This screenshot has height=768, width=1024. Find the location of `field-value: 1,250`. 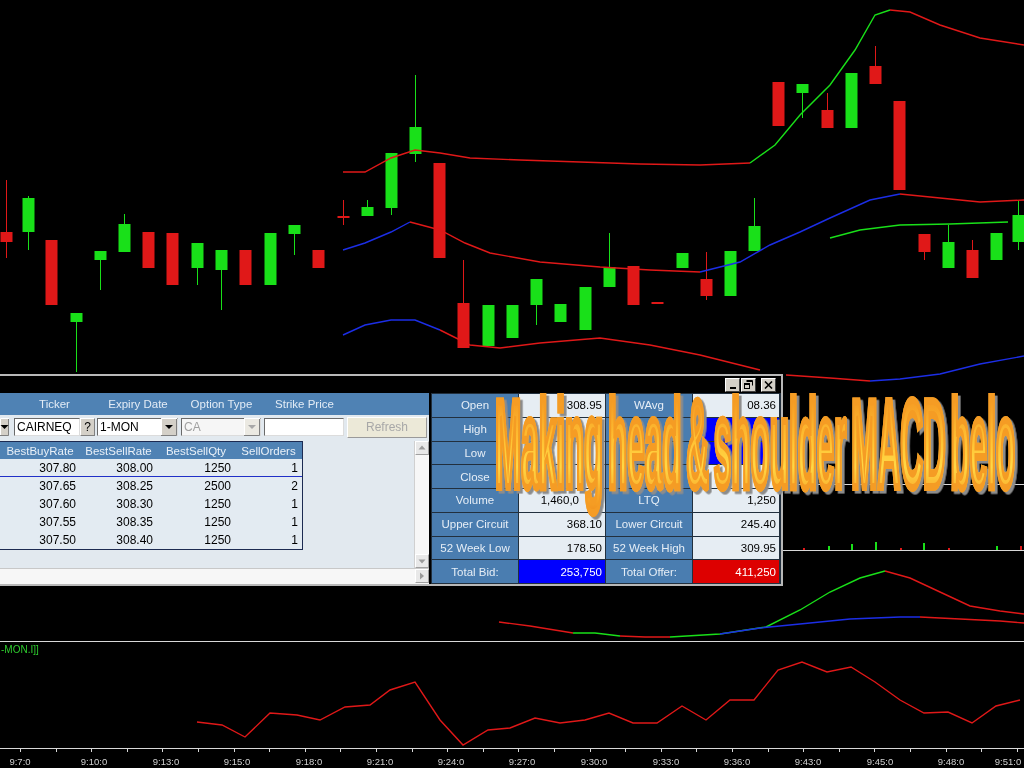

field-value: 1,250 is located at coordinates (761, 500).